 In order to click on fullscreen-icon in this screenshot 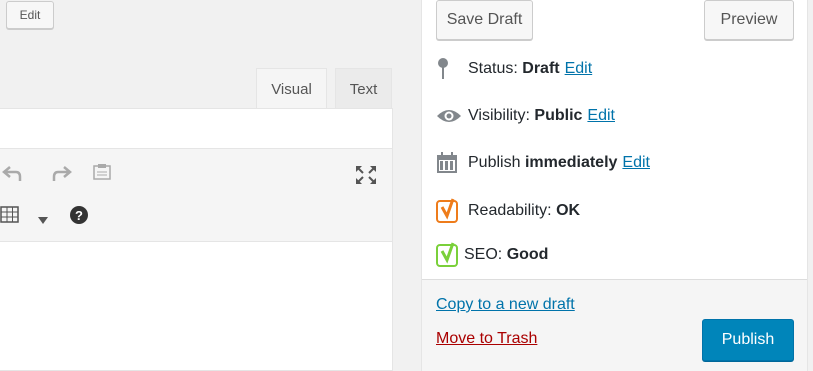, I will do `click(366, 176)`.